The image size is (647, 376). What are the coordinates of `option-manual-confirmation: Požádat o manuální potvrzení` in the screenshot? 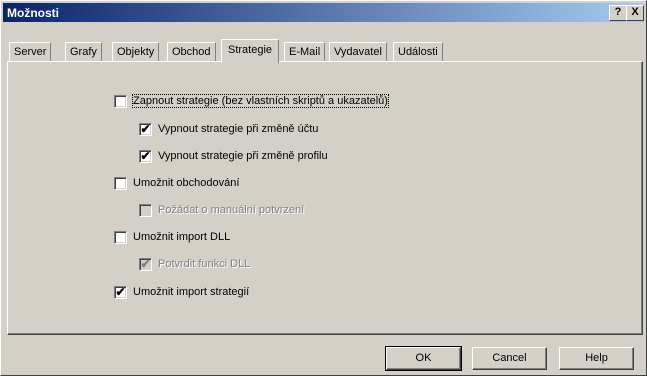 It's located at (221, 210).